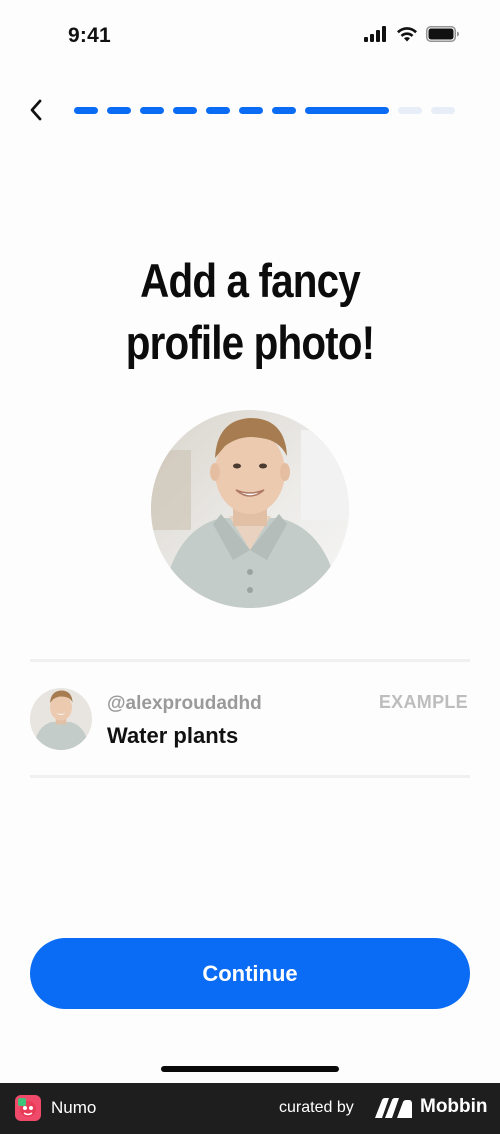 The image size is (500, 1134). What do you see at coordinates (316, 1107) in the screenshot?
I see `curated-by-label: curated by` at bounding box center [316, 1107].